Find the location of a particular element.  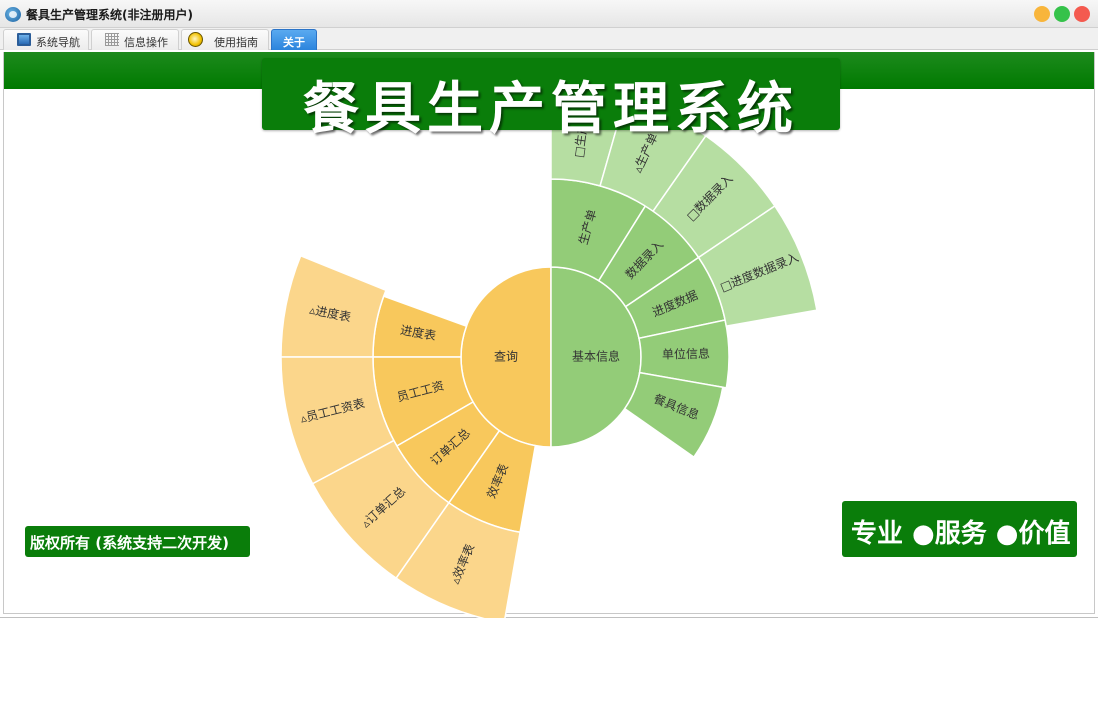

banner-title-box: 餐具生产管理系统 is located at coordinates (551, 100).